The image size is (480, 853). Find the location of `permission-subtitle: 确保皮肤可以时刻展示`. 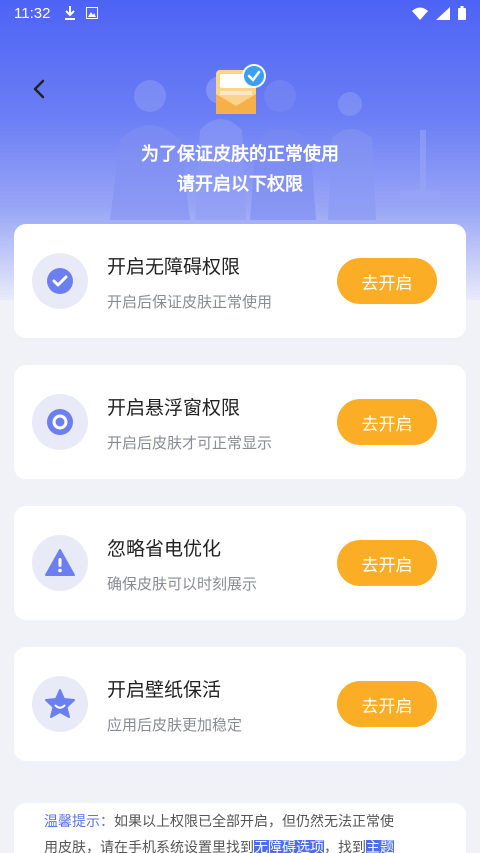

permission-subtitle: 确保皮肤可以时刻展示 is located at coordinates (182, 584).